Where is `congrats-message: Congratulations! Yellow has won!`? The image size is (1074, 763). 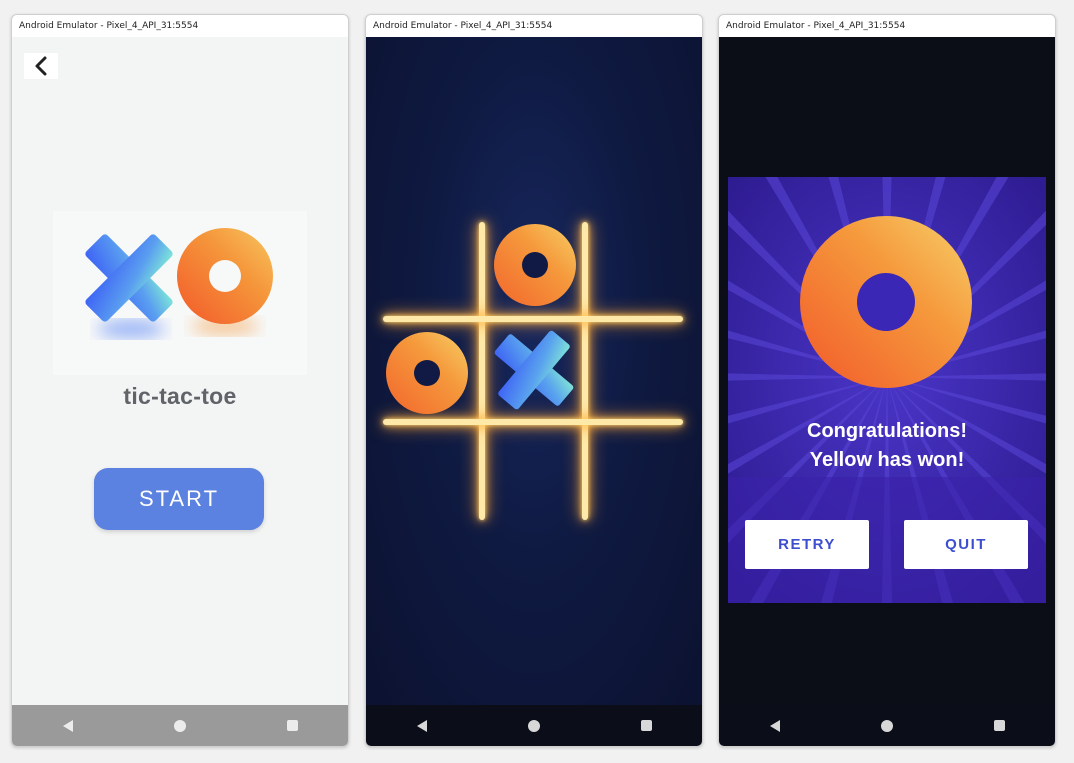
congrats-message: Congratulations! Yellow has won! is located at coordinates (887, 446).